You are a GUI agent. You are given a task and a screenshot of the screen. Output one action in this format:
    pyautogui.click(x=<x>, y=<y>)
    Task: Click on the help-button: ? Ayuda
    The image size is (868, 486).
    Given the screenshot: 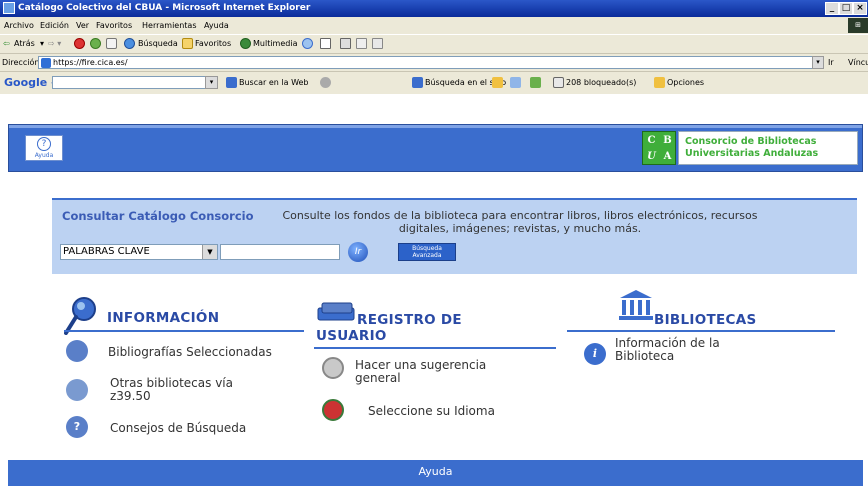 What is the action you would take?
    pyautogui.click(x=44, y=148)
    